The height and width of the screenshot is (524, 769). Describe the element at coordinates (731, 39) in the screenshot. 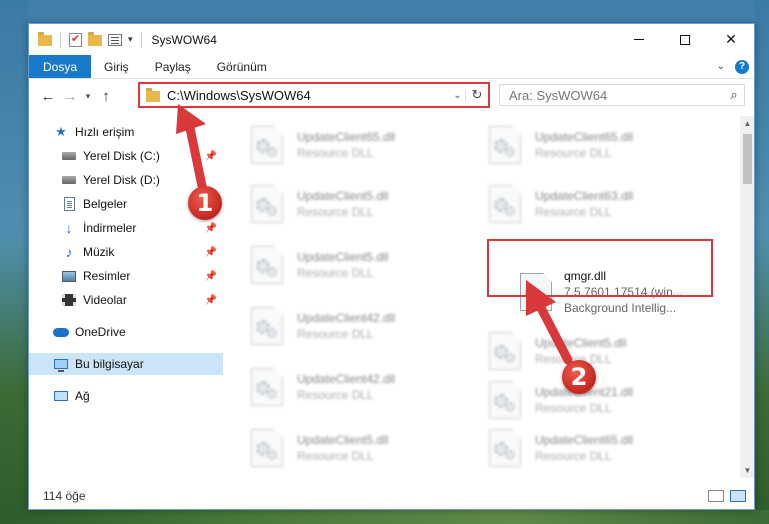

I see `close-button: ✕` at that location.